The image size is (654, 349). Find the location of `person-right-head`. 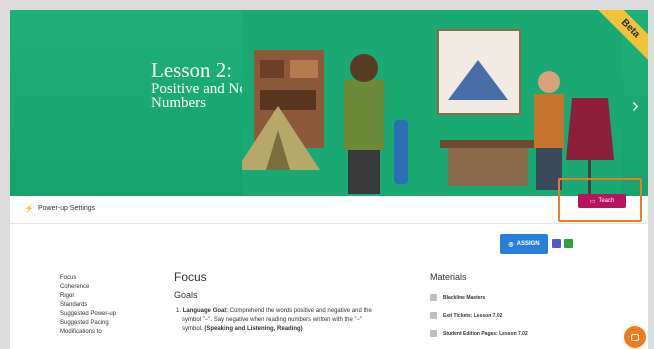

person-right-head is located at coordinates (549, 82).